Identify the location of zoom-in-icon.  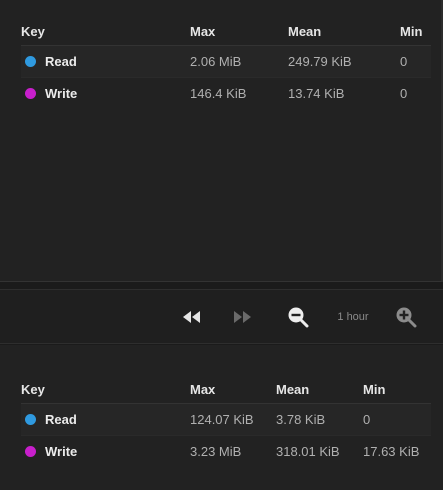
(406, 317).